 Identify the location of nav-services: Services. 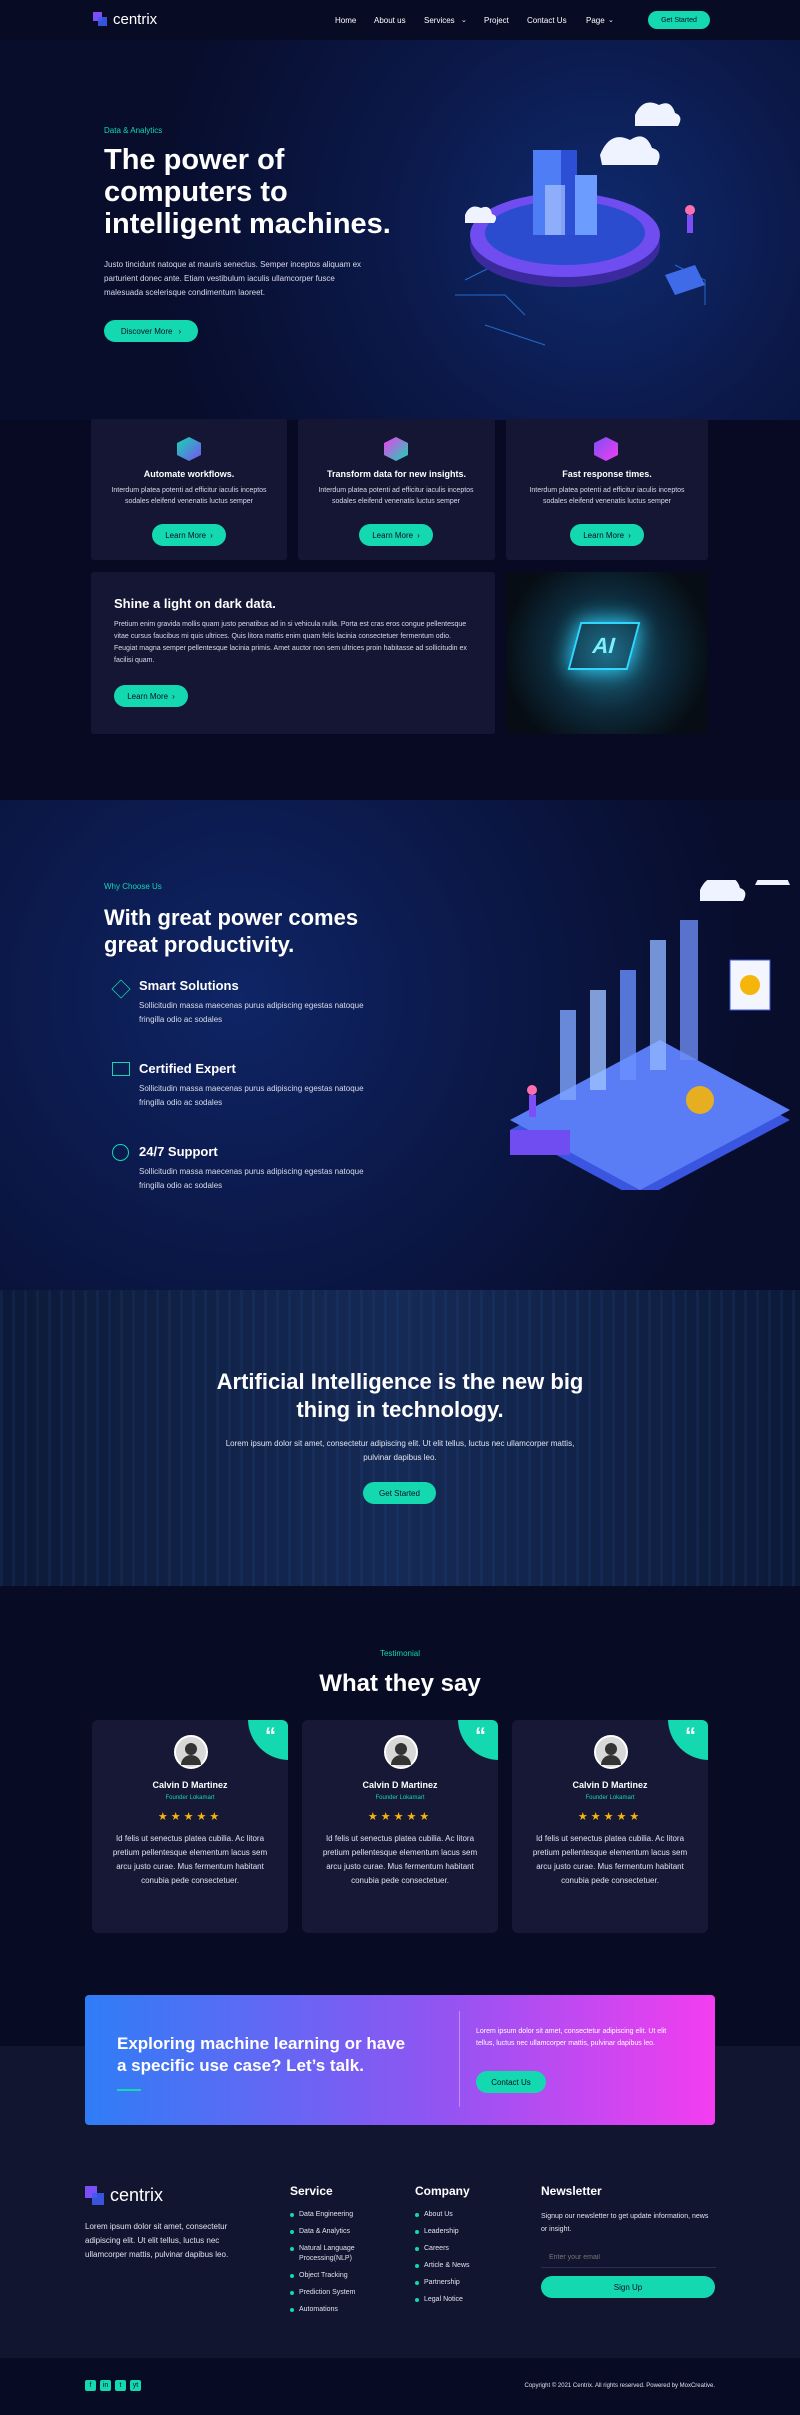
(439, 20).